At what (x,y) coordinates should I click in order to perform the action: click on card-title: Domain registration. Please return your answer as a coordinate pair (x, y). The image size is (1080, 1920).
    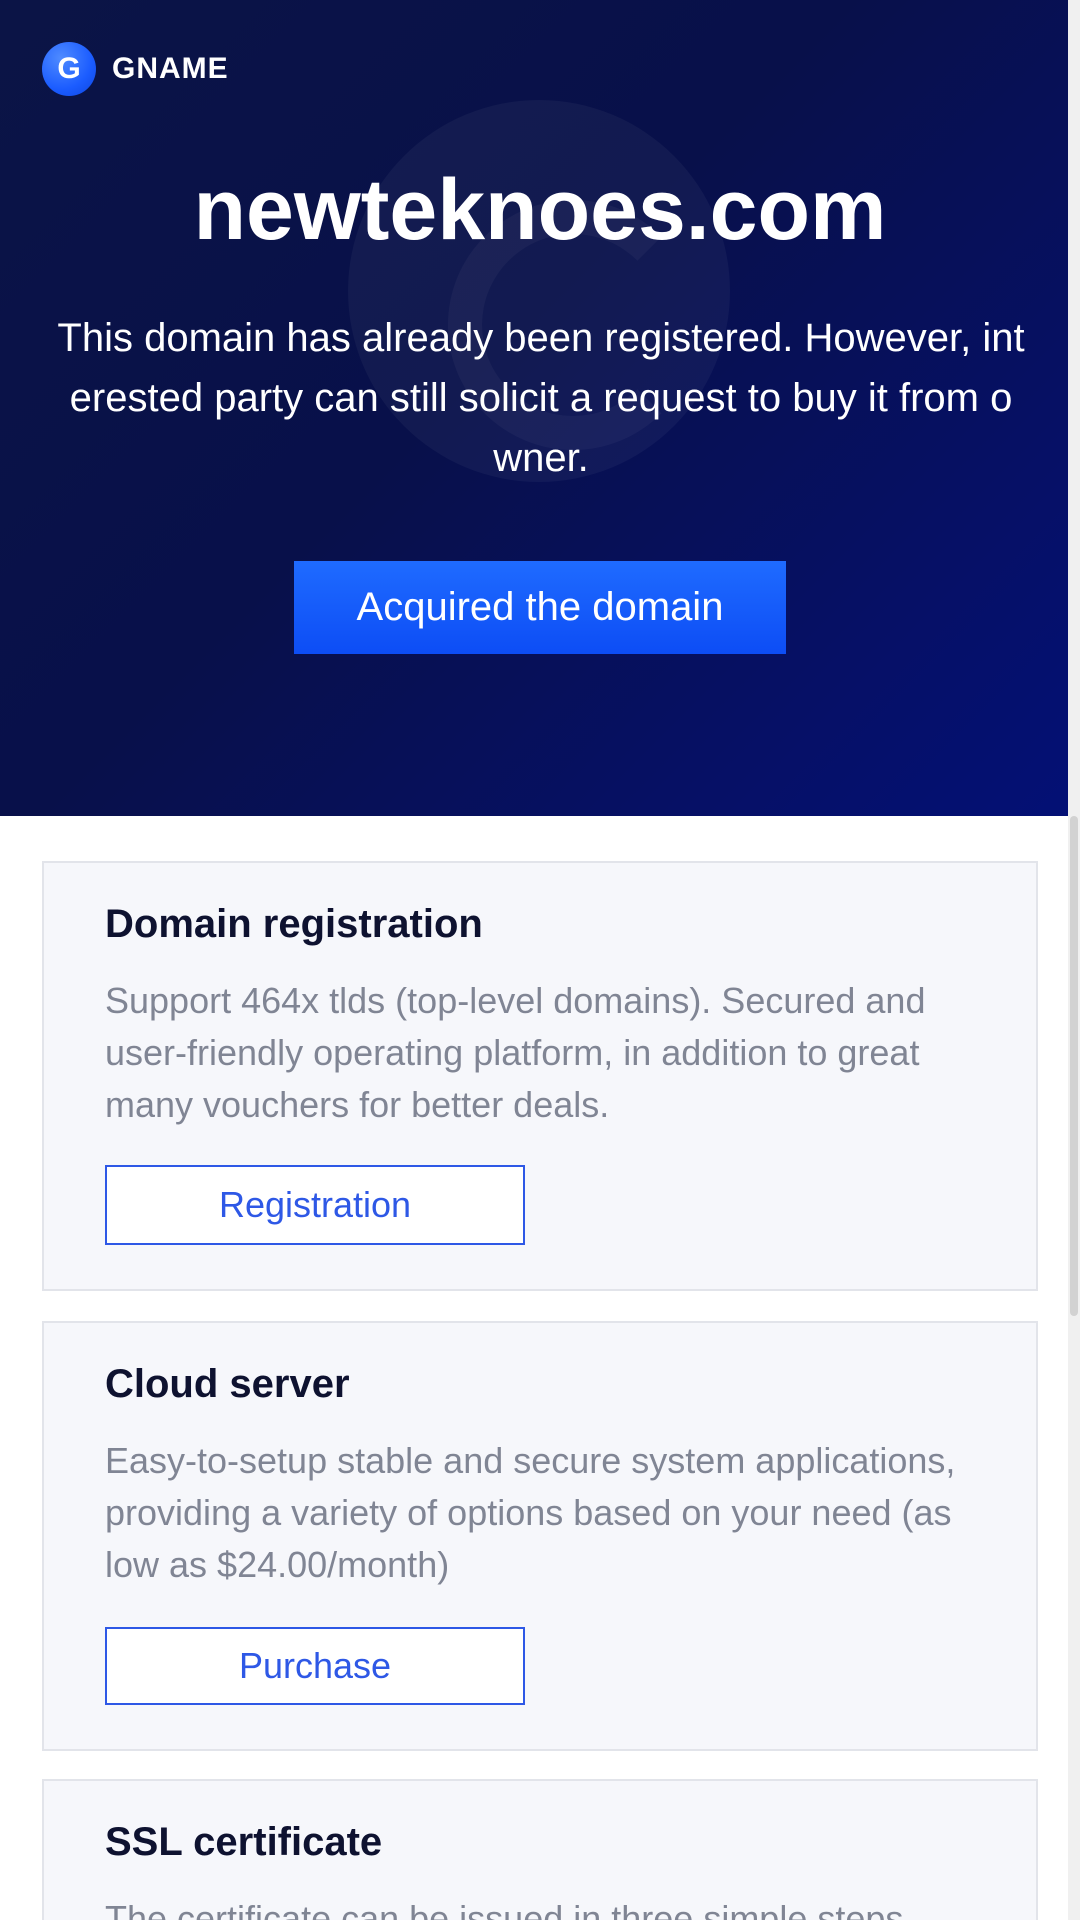
    Looking at the image, I should click on (294, 924).